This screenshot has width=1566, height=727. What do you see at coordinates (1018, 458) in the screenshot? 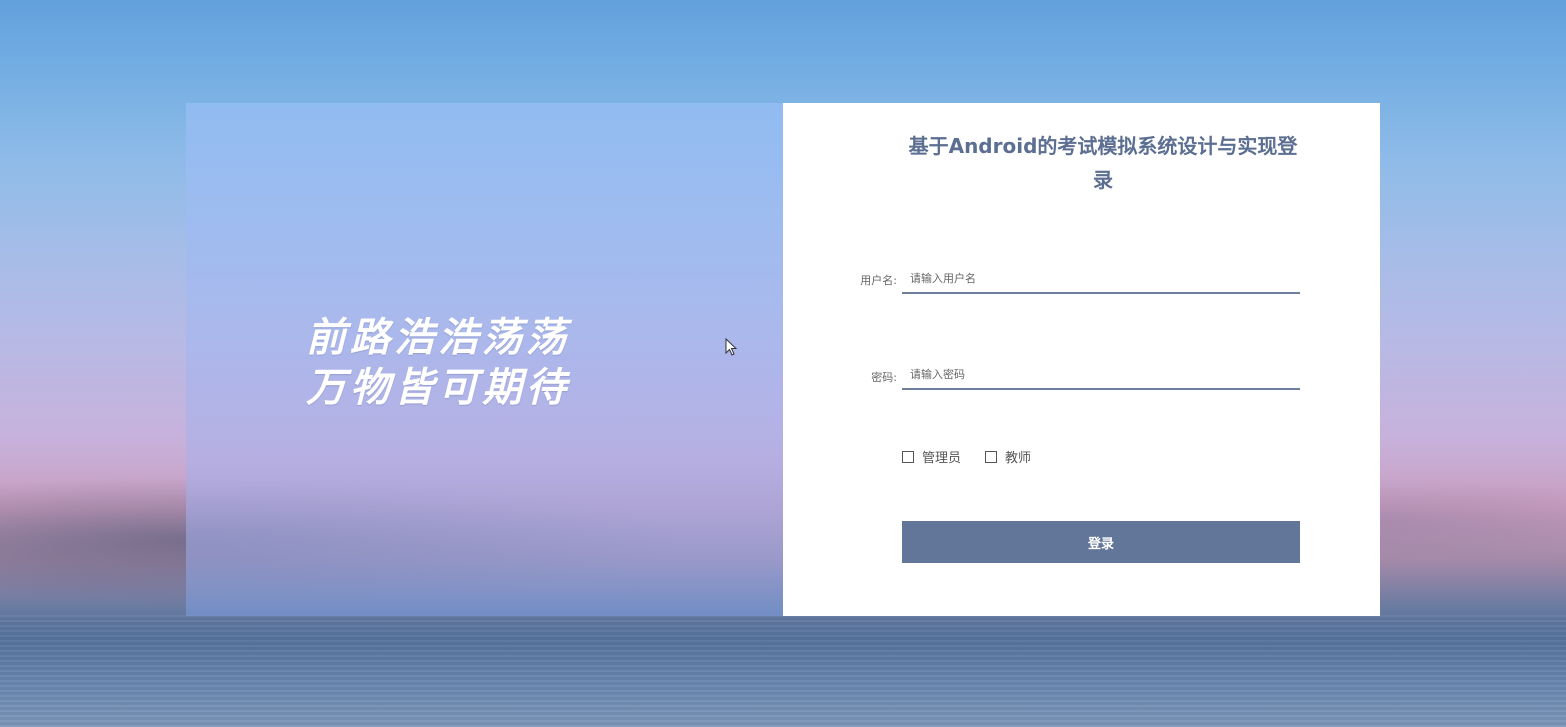
I see `role-label-teacher: 教师` at bounding box center [1018, 458].